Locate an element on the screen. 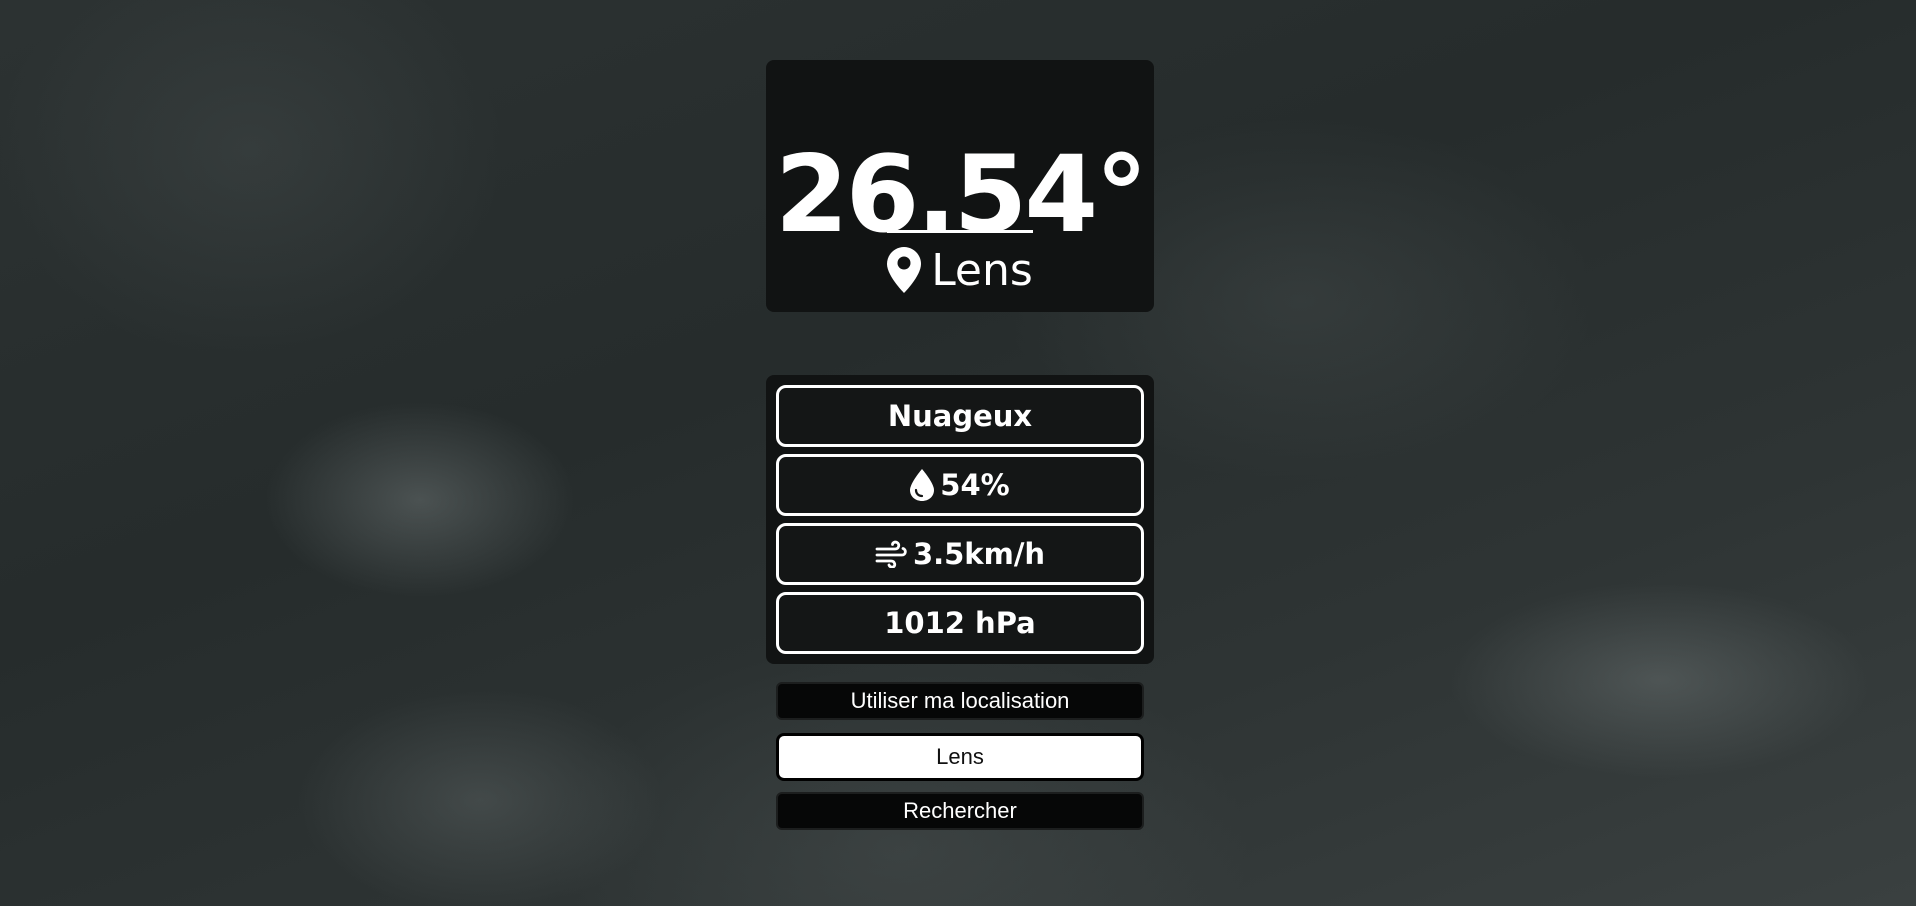  map-pin-icon is located at coordinates (904, 270).